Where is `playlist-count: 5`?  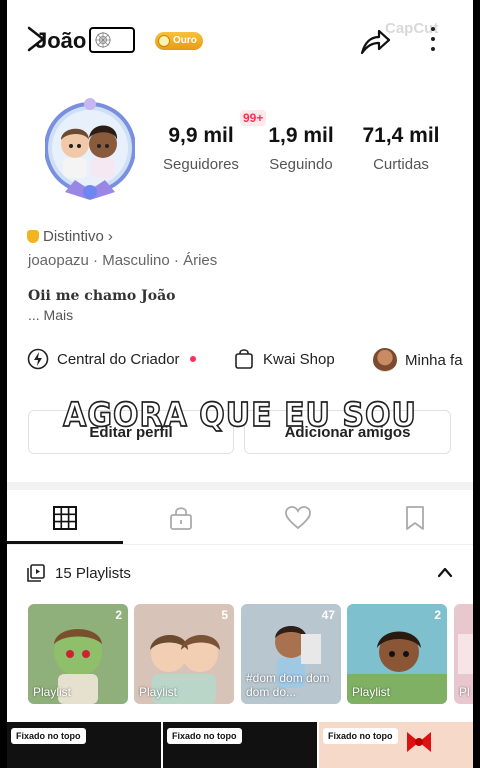 playlist-count: 5 is located at coordinates (224, 615).